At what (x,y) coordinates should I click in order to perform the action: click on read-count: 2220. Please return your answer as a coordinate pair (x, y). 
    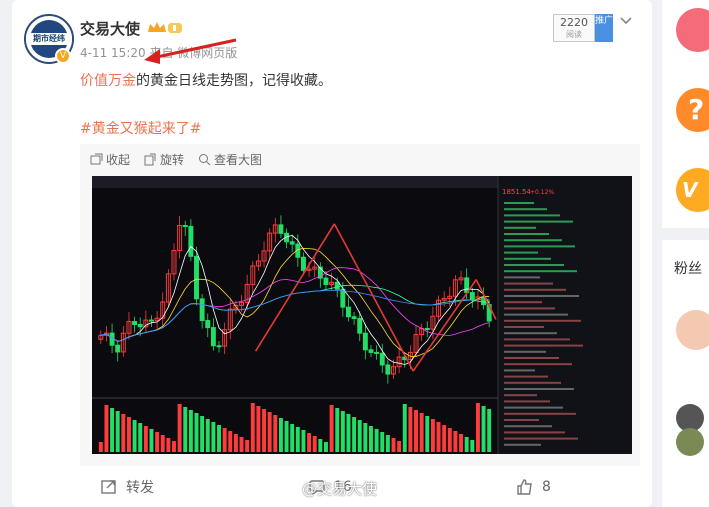
    Looking at the image, I should click on (574, 22).